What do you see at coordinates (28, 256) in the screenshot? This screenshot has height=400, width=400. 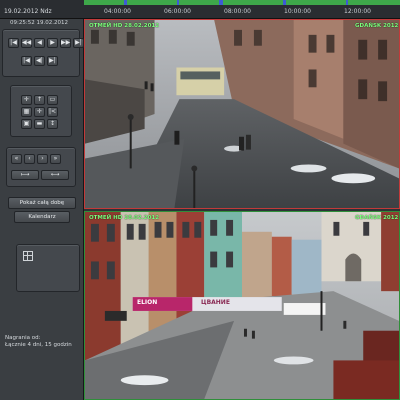 I see `grid-layout-icon` at bounding box center [28, 256].